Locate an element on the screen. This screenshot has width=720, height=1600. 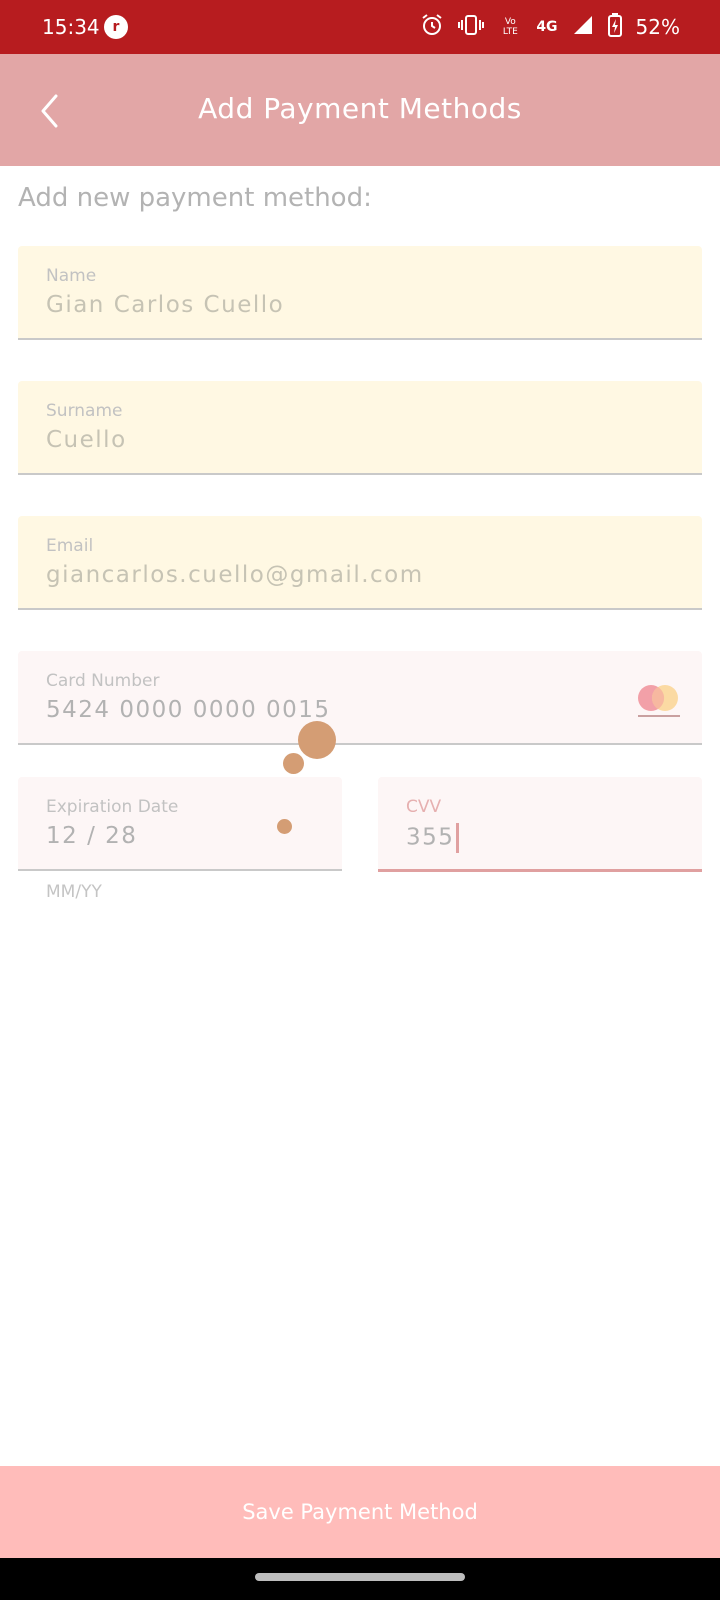
system-navigation-bar is located at coordinates (360, 1579).